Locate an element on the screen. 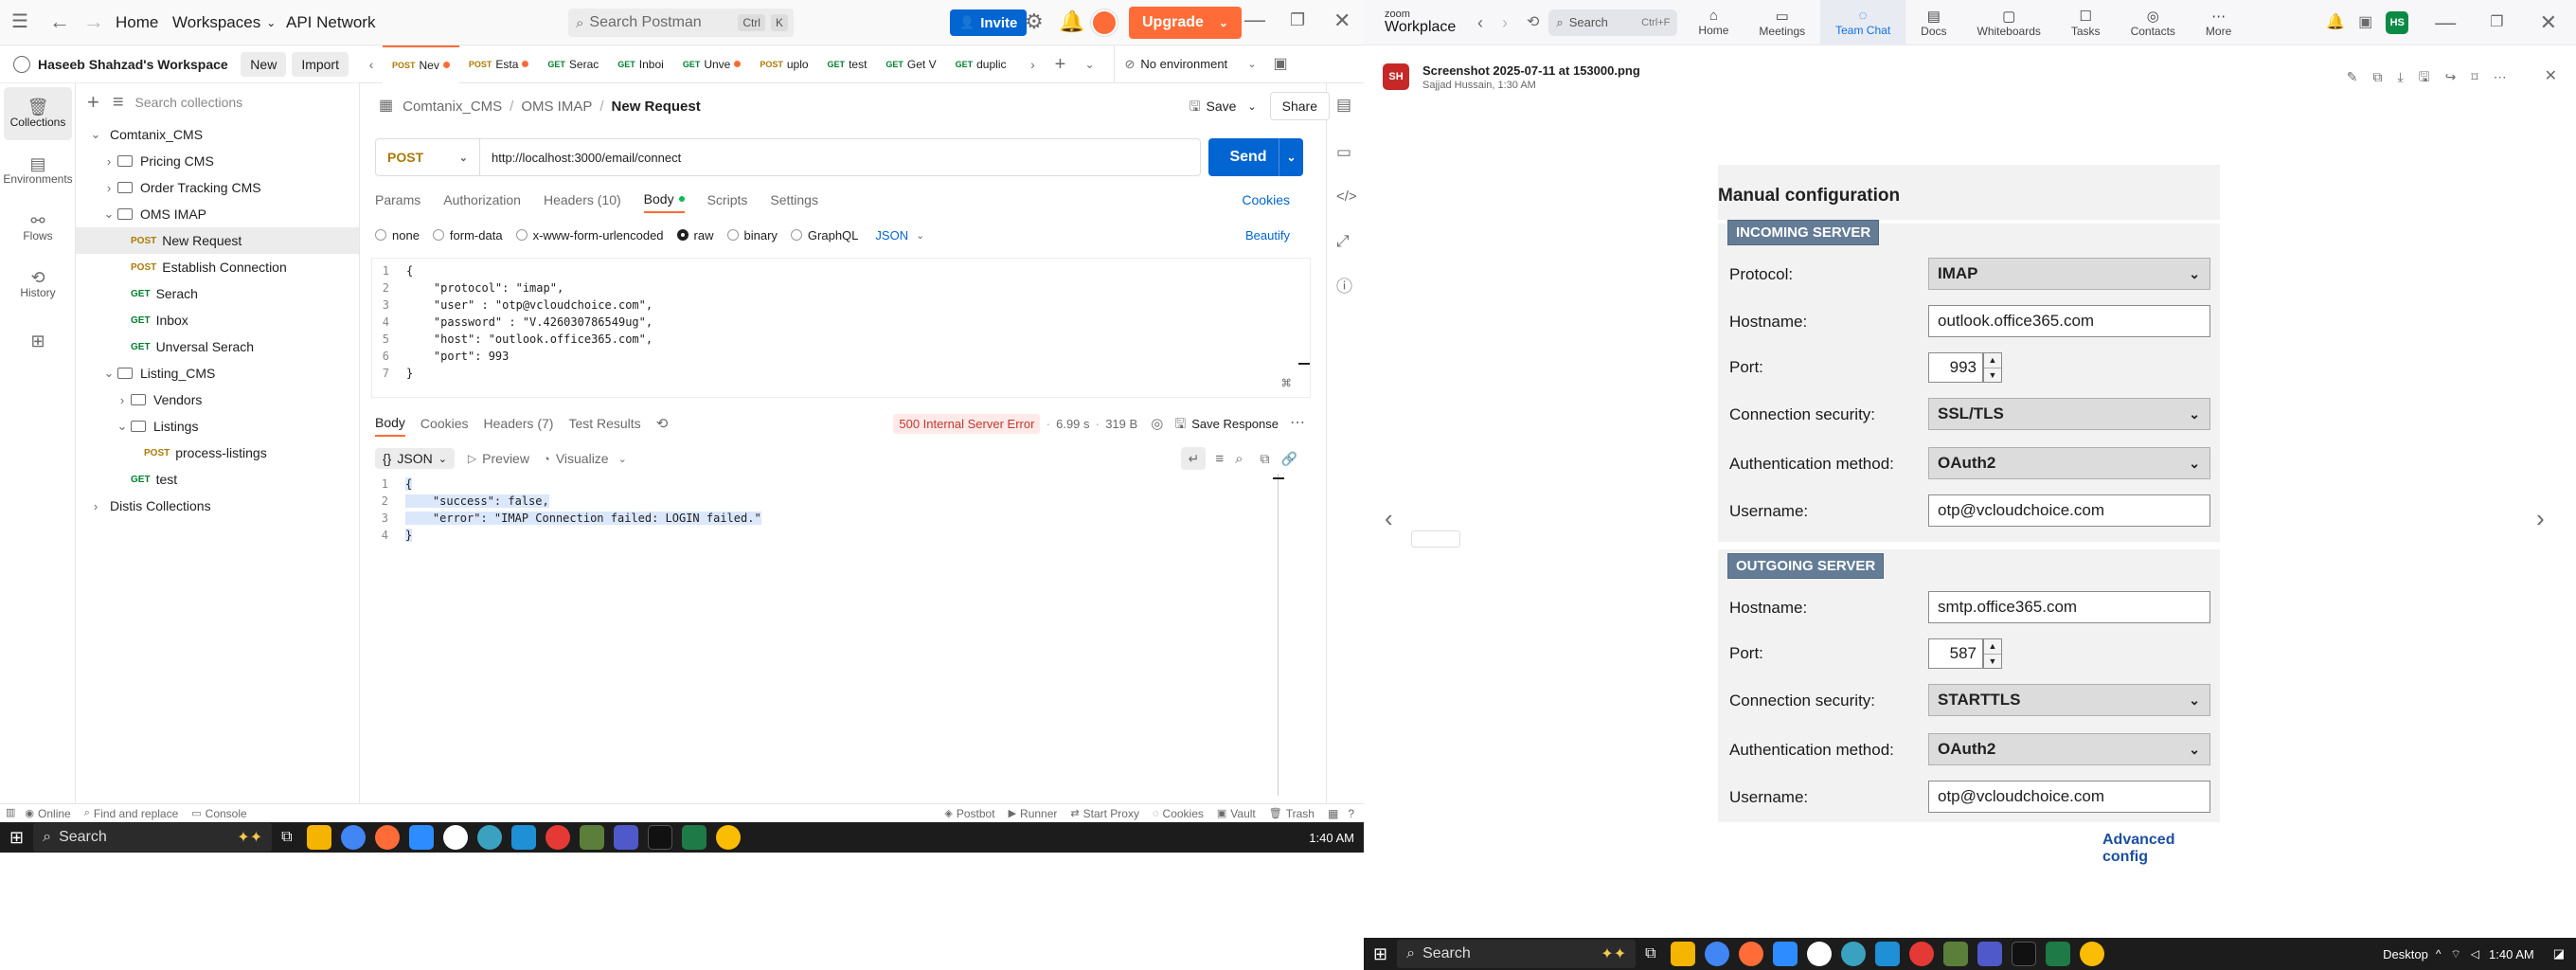  back-icon: ‹ is located at coordinates (1480, 22).